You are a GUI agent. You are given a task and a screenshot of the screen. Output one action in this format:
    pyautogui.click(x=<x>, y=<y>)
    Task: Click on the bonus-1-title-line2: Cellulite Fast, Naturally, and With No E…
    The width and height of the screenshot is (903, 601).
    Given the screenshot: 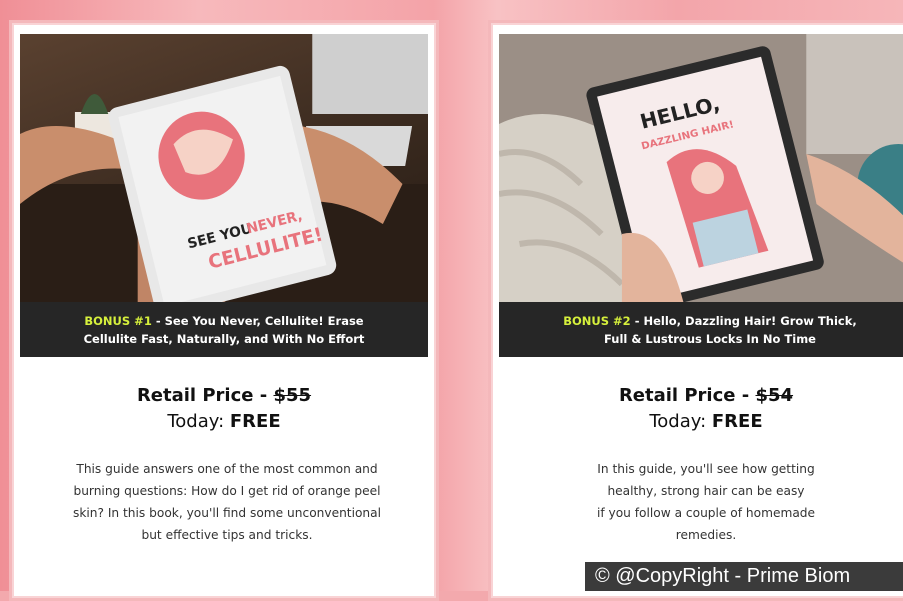 What is the action you would take?
    pyautogui.click(x=224, y=338)
    